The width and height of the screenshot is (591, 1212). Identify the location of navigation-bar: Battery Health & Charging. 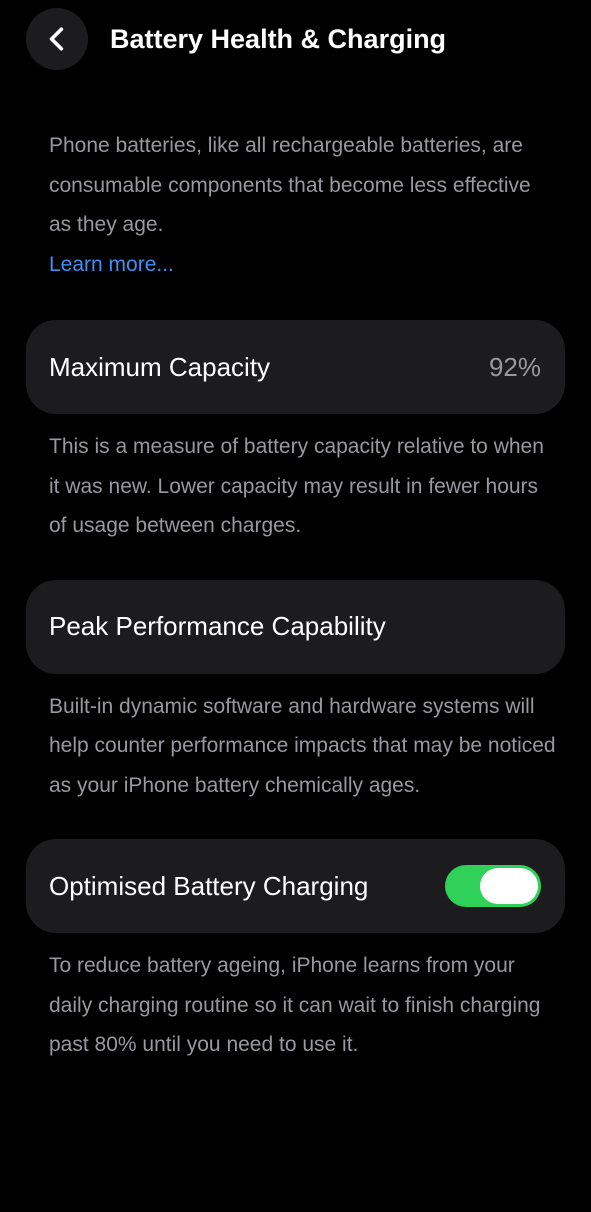
(295, 39).